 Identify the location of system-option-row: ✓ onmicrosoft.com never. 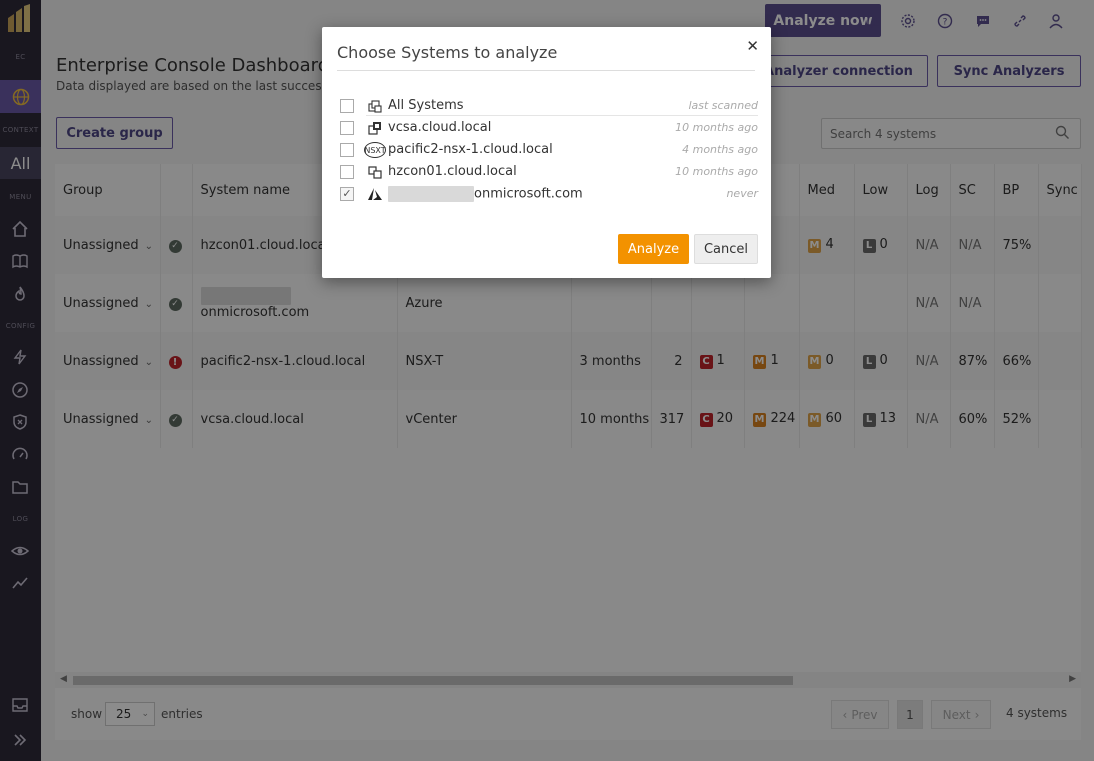
(549, 194).